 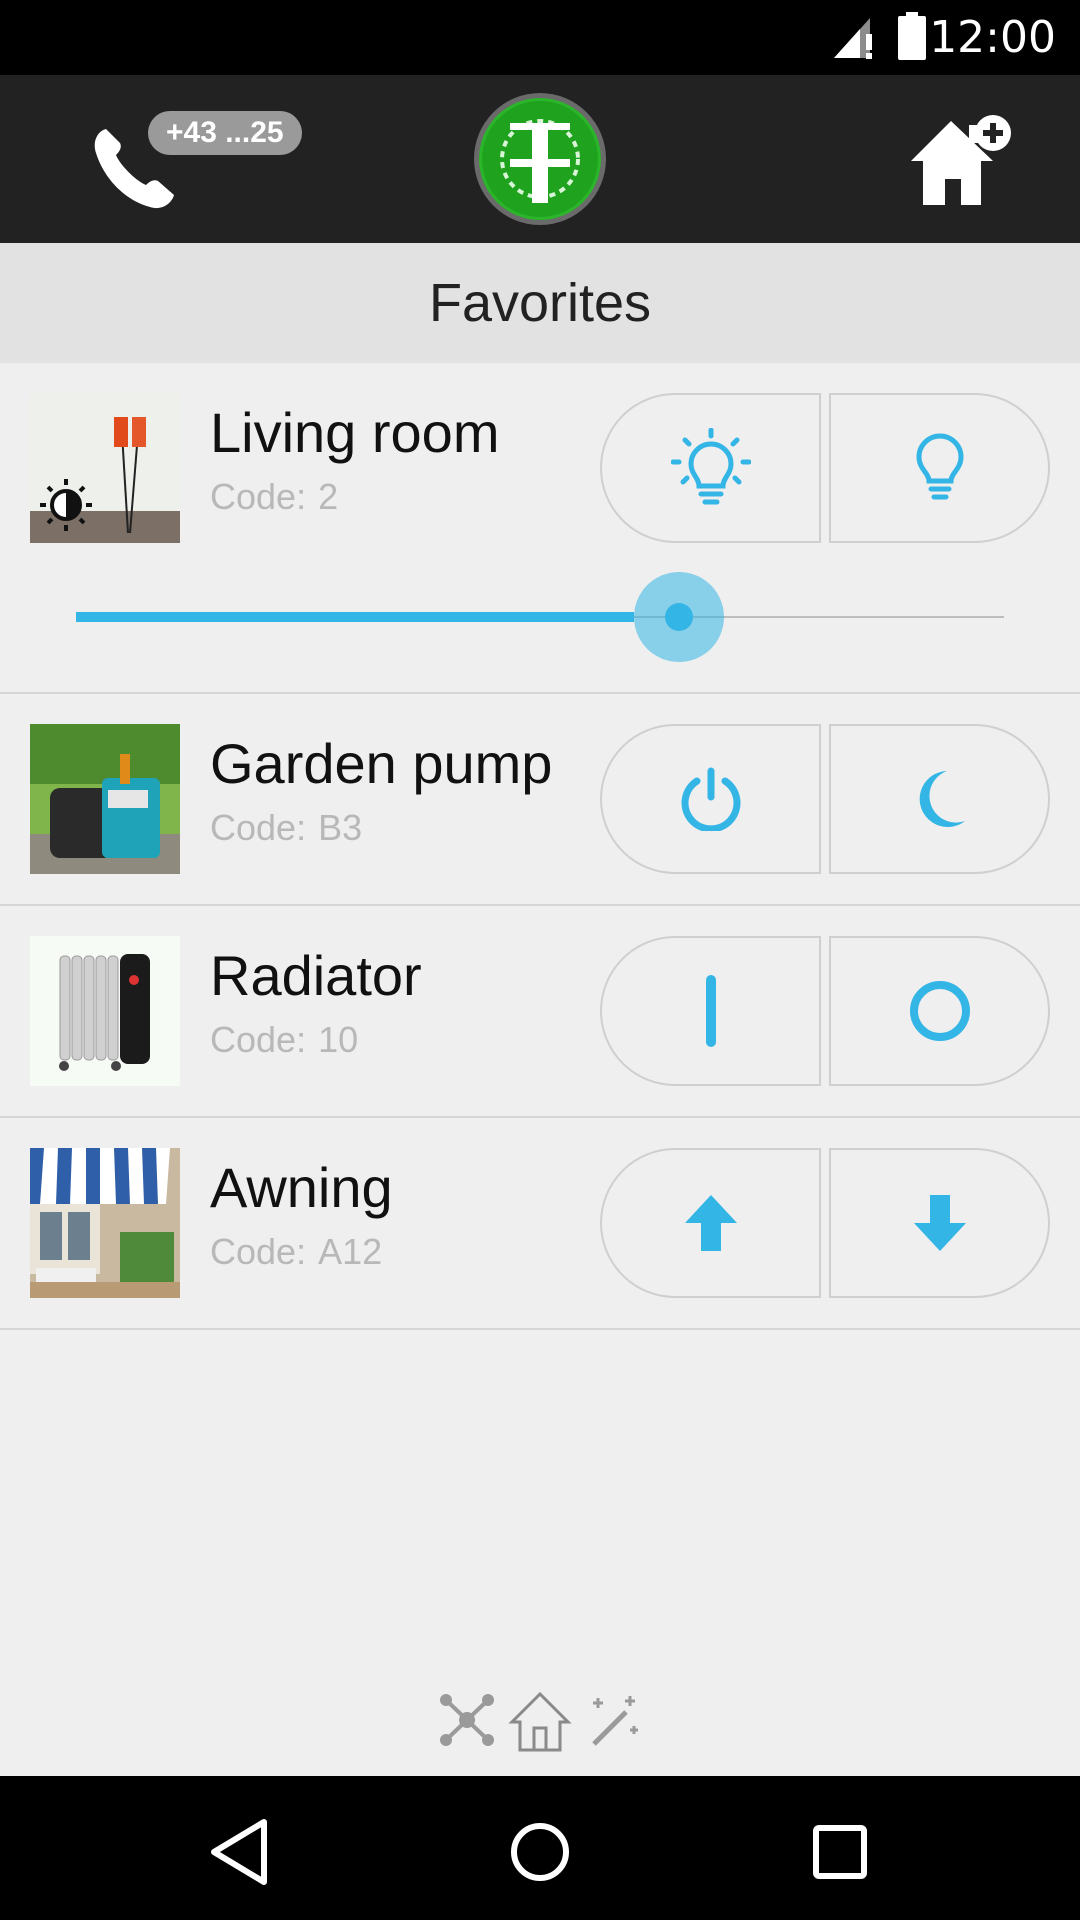 What do you see at coordinates (350, 1251) in the screenshot?
I see `code-value: A12` at bounding box center [350, 1251].